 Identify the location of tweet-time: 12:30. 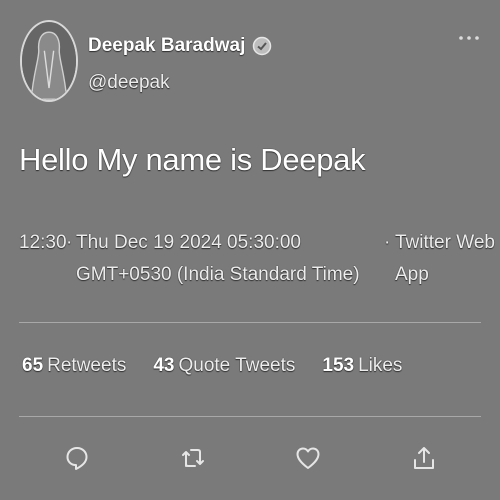
(43, 243).